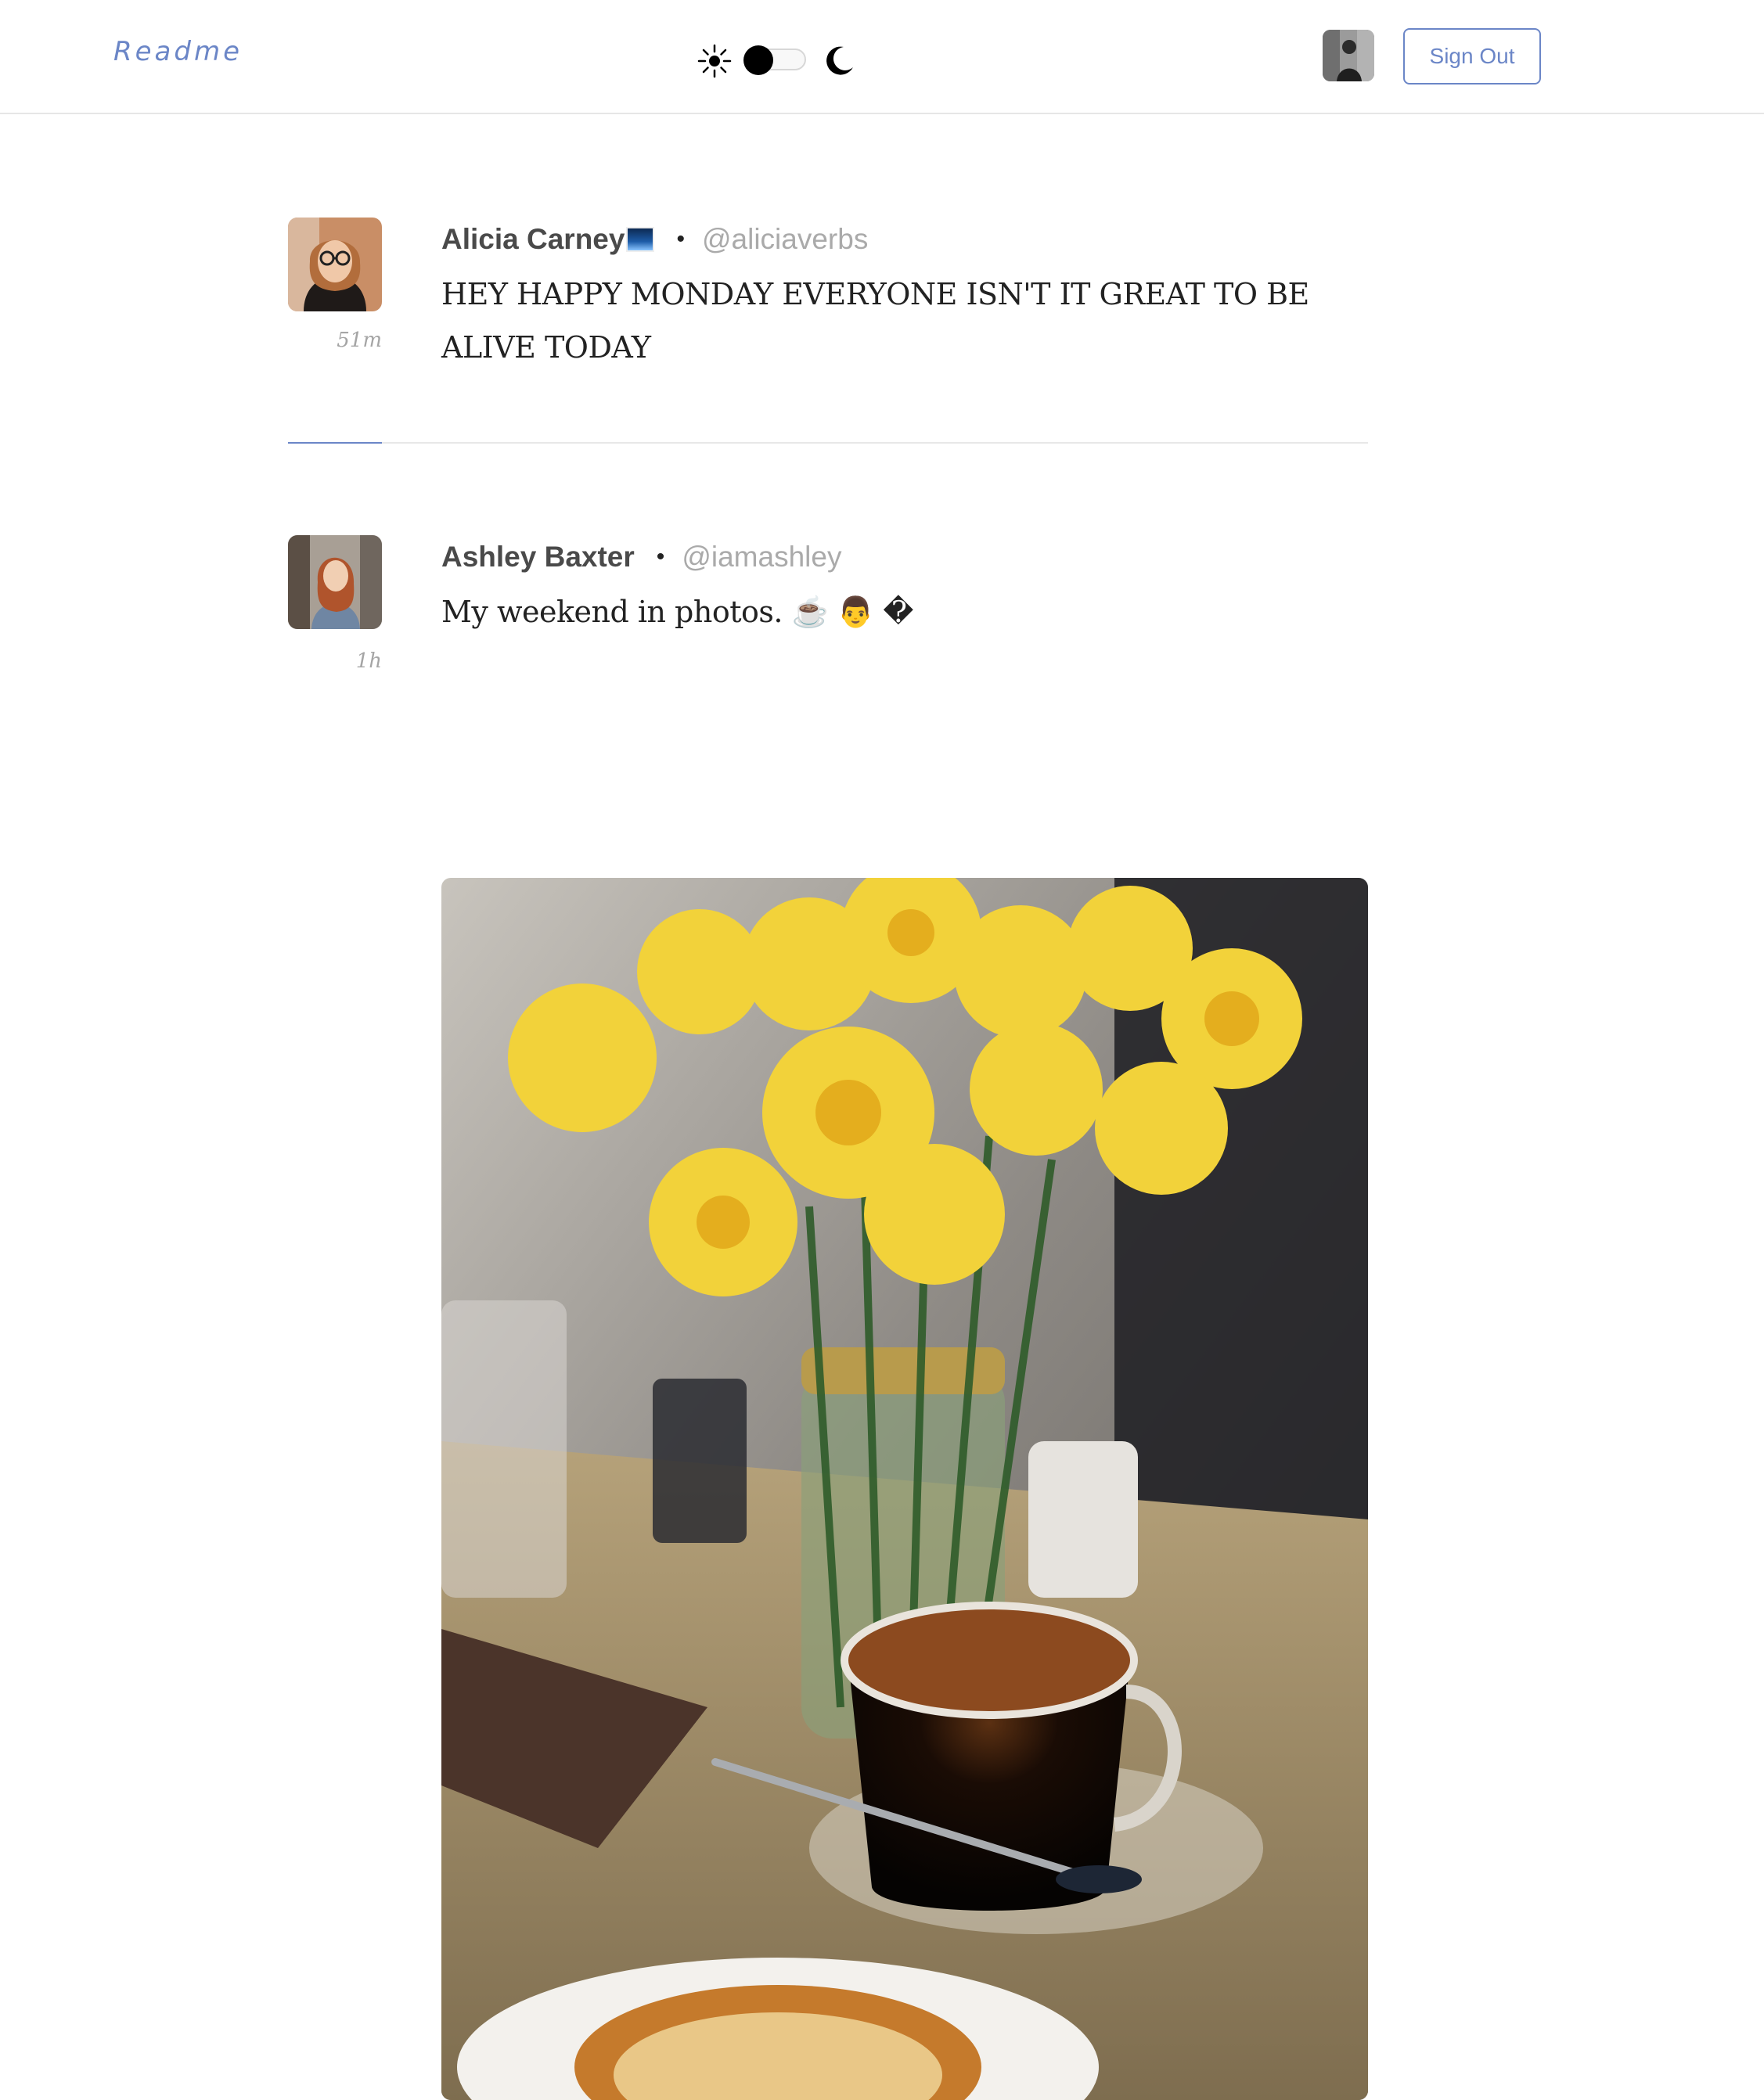 Image resolution: width=1764 pixels, height=2100 pixels. Describe the element at coordinates (178, 51) in the screenshot. I see `brand-logo: Readme` at that location.